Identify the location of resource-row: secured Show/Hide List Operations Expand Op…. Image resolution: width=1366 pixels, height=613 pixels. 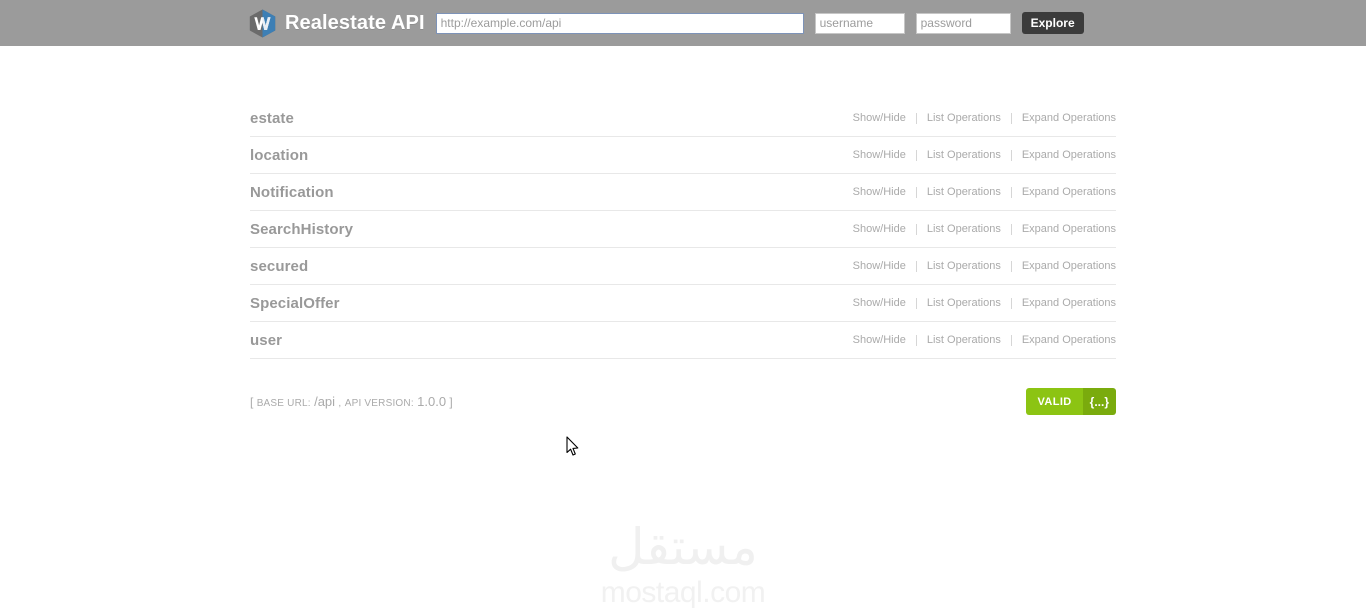
(683, 266).